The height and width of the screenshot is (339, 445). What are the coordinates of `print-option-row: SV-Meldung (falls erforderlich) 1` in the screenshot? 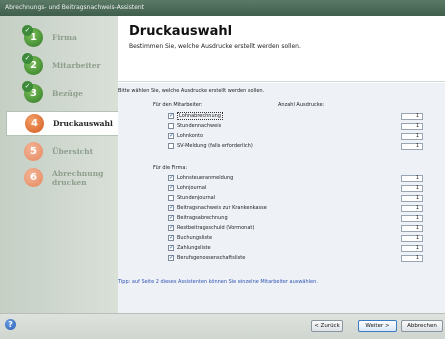 It's located at (295, 147).